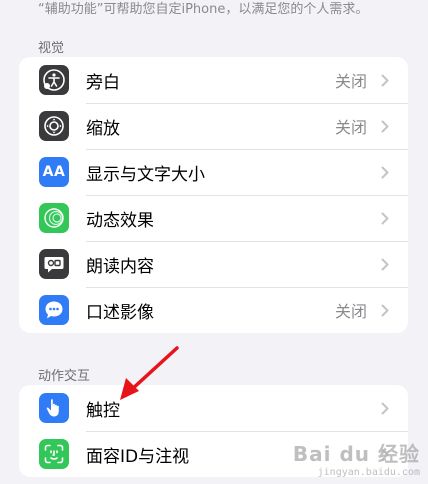  What do you see at coordinates (203, 9) in the screenshot?
I see `accessibility-description: “辅助功能”可帮助您自定iPhone，以满足您的个人需求。` at bounding box center [203, 9].